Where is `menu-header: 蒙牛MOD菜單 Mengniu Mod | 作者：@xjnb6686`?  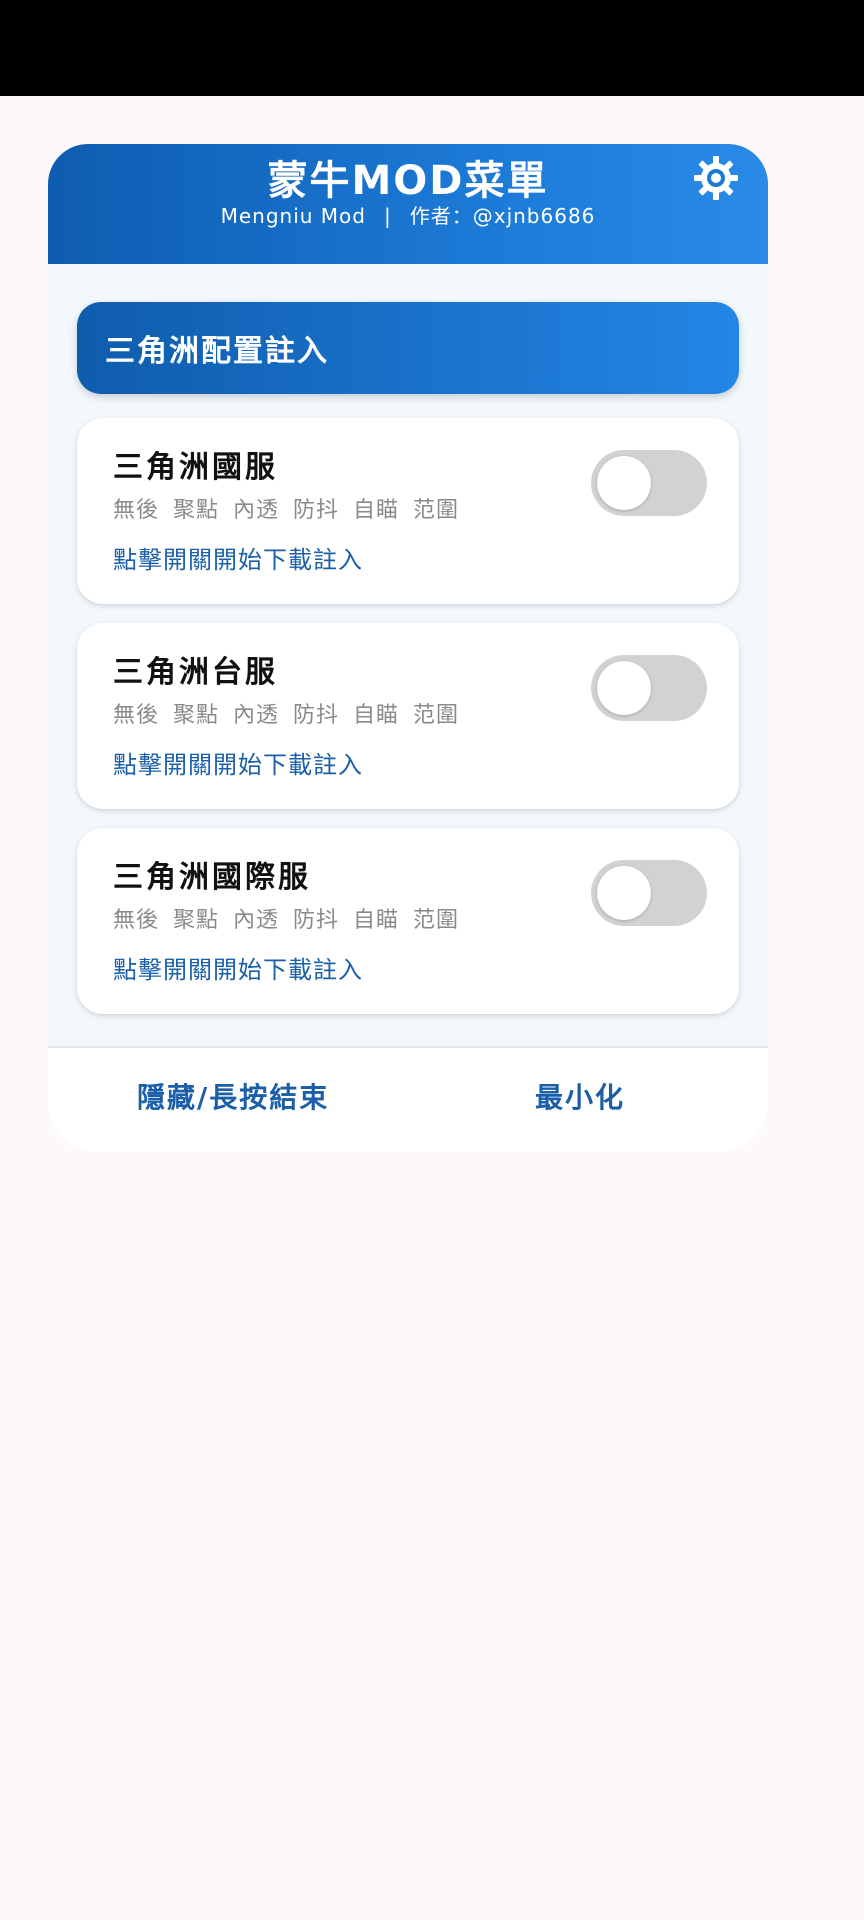 menu-header: 蒙牛MOD菜單 Mengniu Mod | 作者：@xjnb6686 is located at coordinates (408, 204).